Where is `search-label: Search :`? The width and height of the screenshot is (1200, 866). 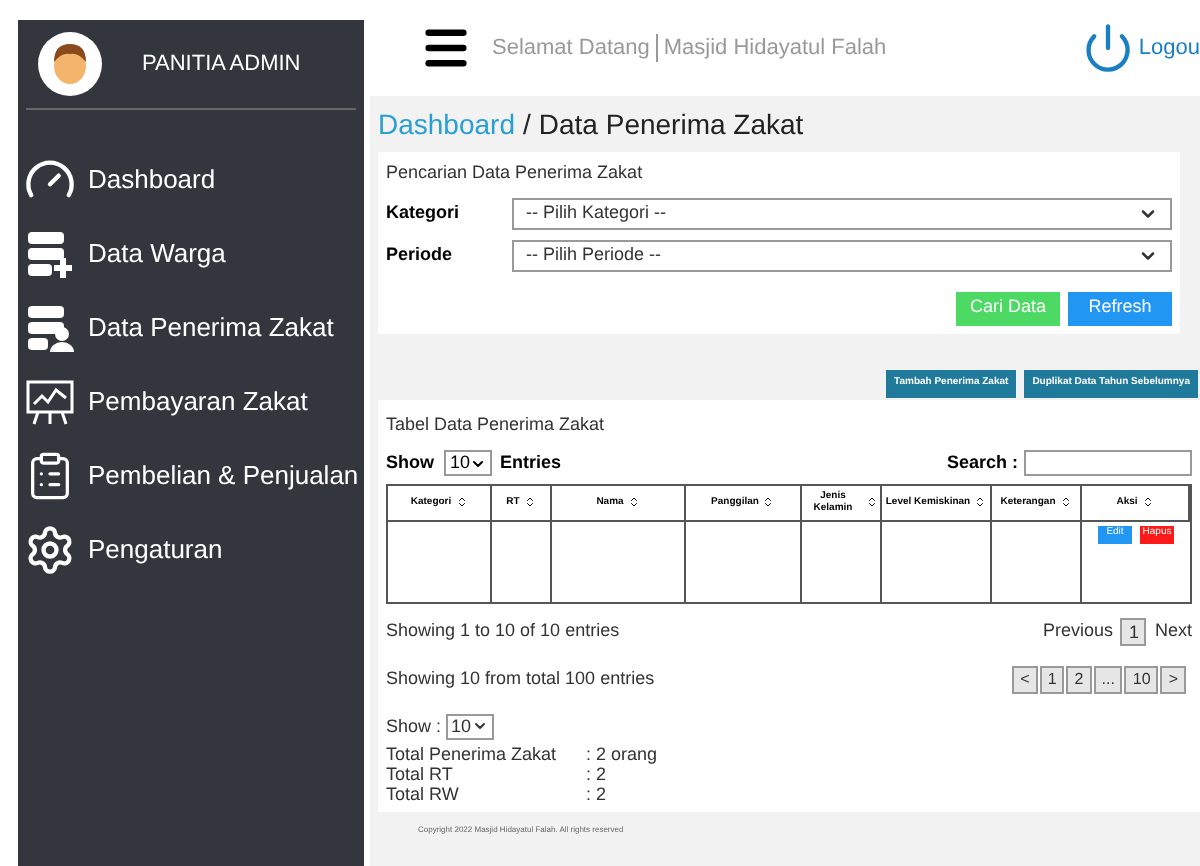 search-label: Search : is located at coordinates (982, 463).